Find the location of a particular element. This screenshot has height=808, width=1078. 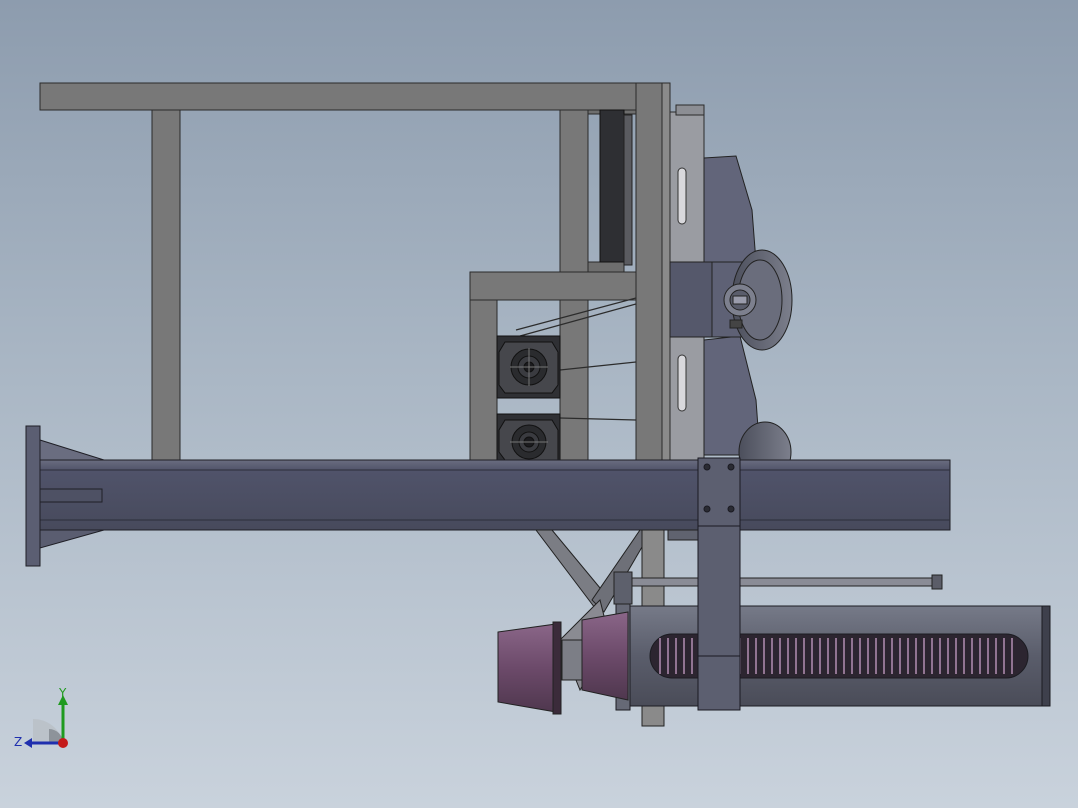

cone-nozzles is located at coordinates (563, 663).